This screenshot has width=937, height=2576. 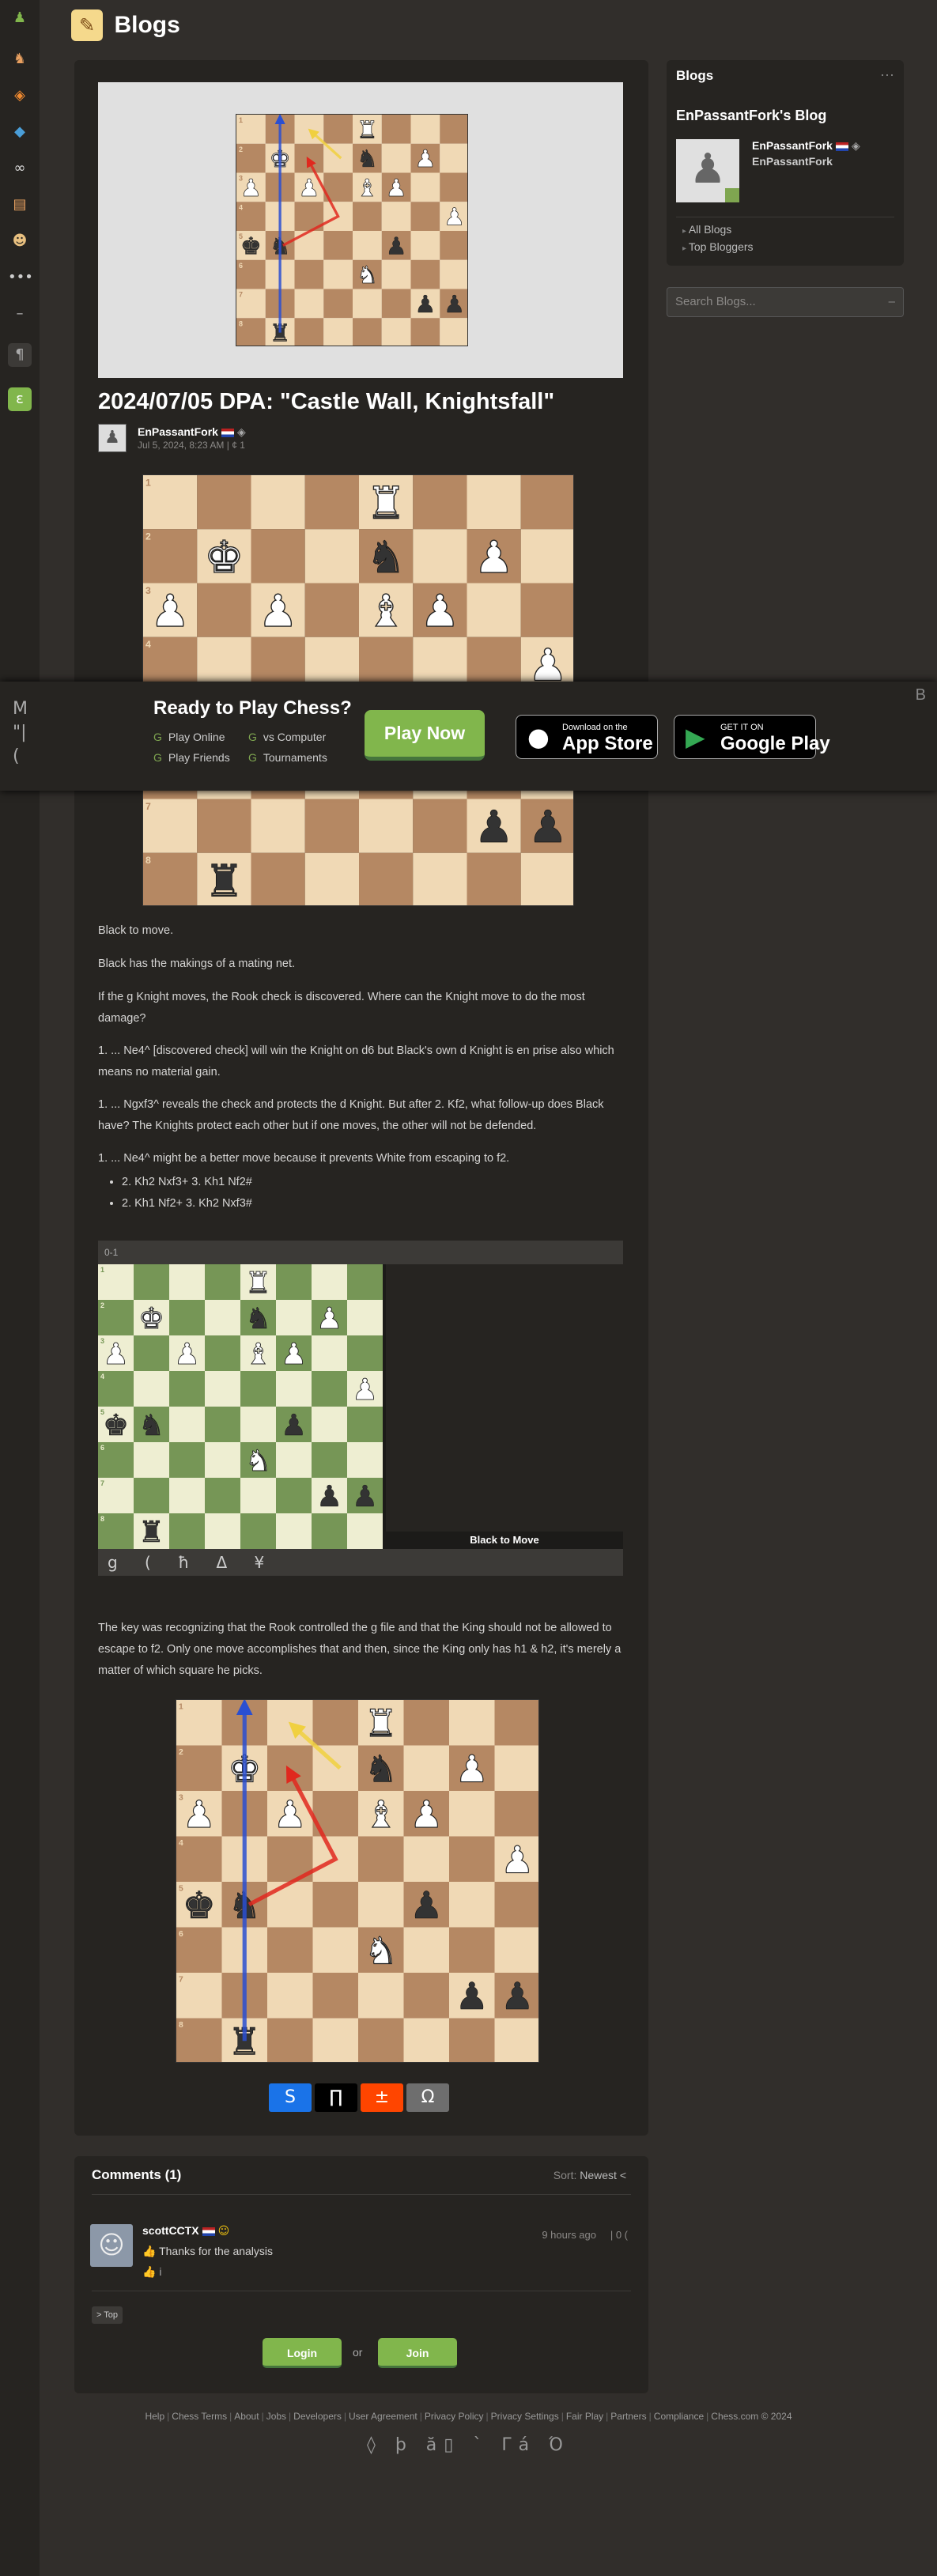 I want to click on rank-label: 7, so click(x=102, y=1483).